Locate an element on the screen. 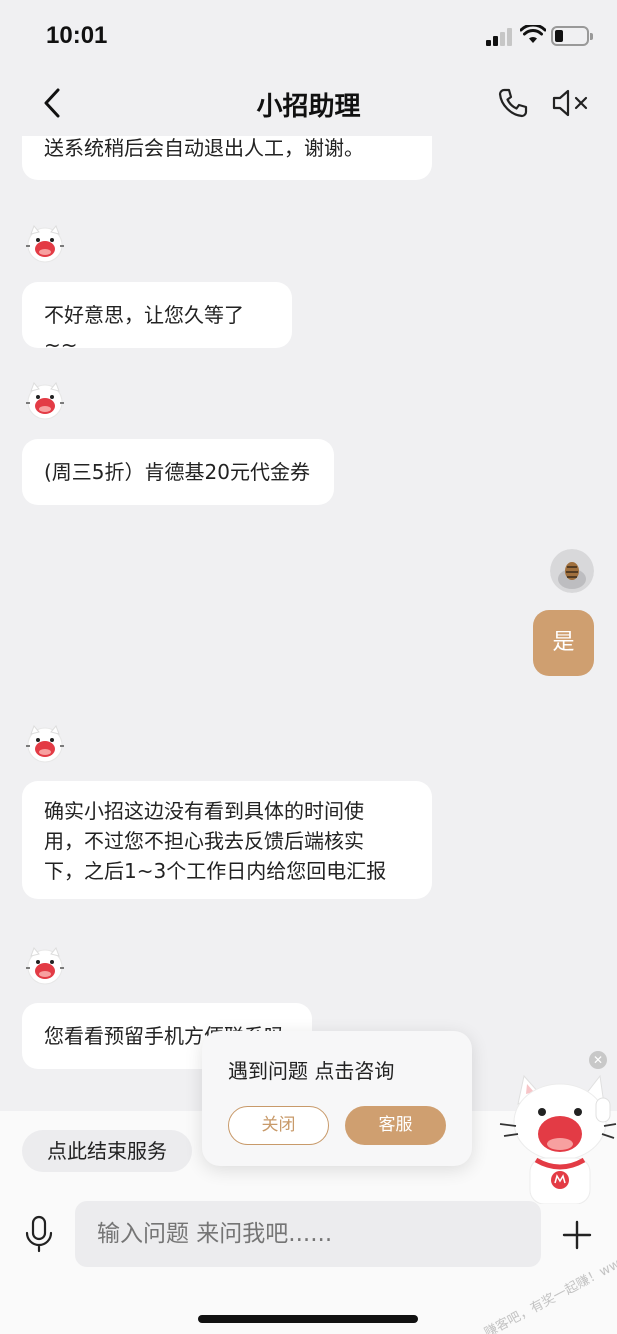  status-time: 10:01 is located at coordinates (77, 35).